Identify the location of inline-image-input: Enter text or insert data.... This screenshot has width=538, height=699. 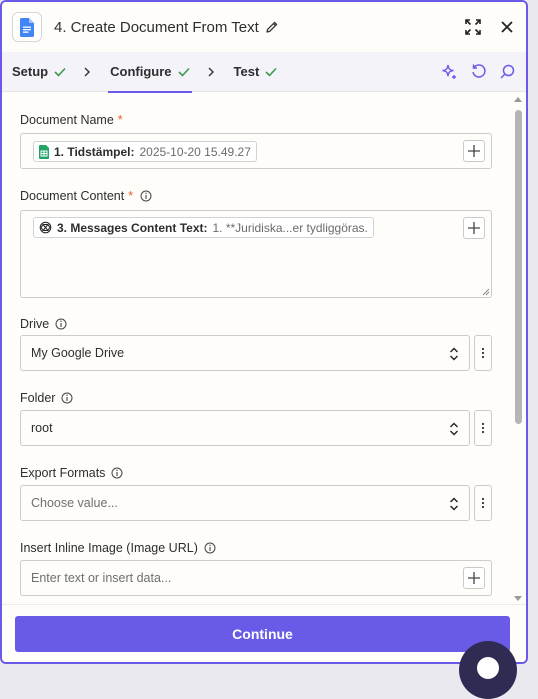
(256, 578).